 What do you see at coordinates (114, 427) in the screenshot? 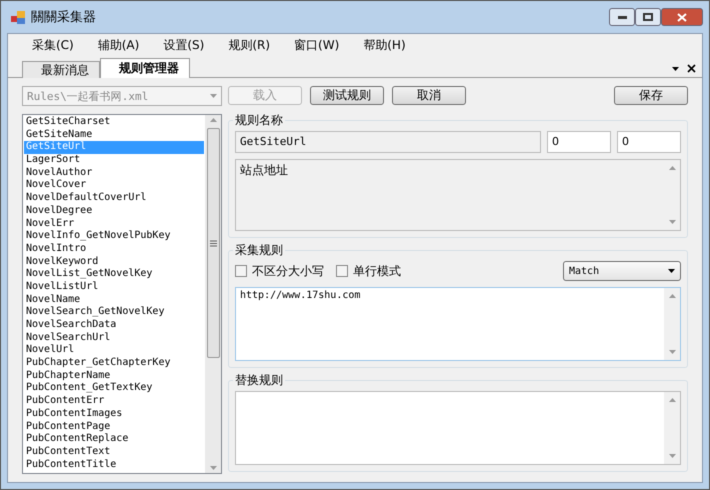
I see `list-item: PubContentPage` at bounding box center [114, 427].